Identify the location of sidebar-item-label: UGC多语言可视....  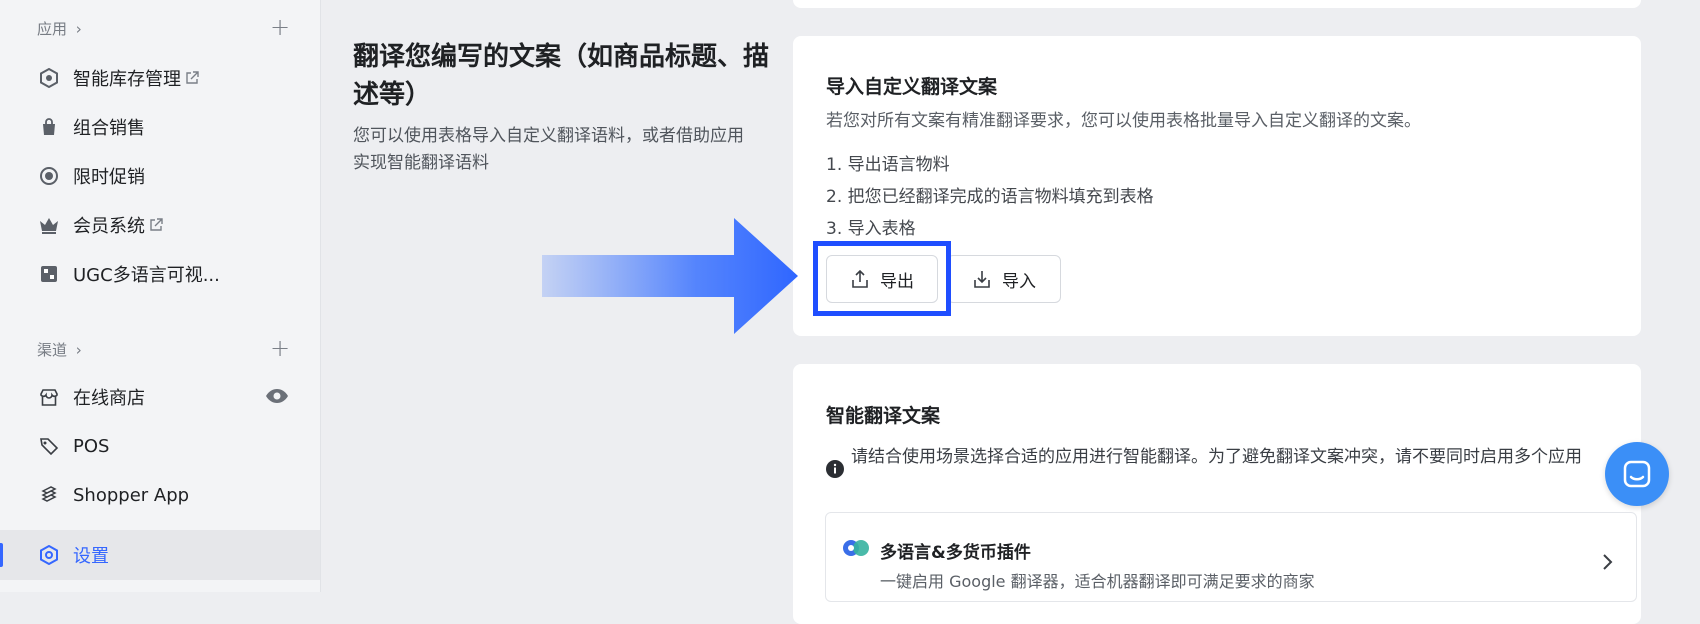
(146, 275).